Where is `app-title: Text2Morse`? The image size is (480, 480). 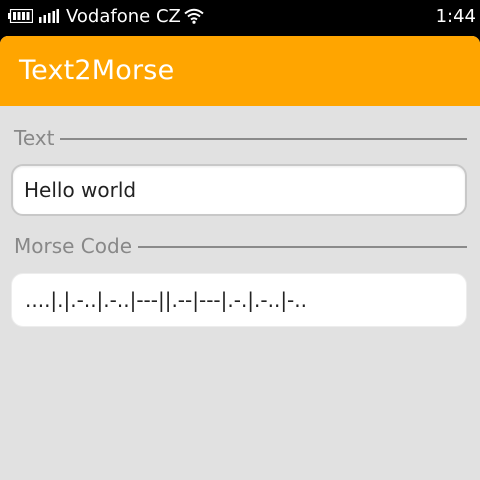
app-title: Text2Morse is located at coordinates (97, 70).